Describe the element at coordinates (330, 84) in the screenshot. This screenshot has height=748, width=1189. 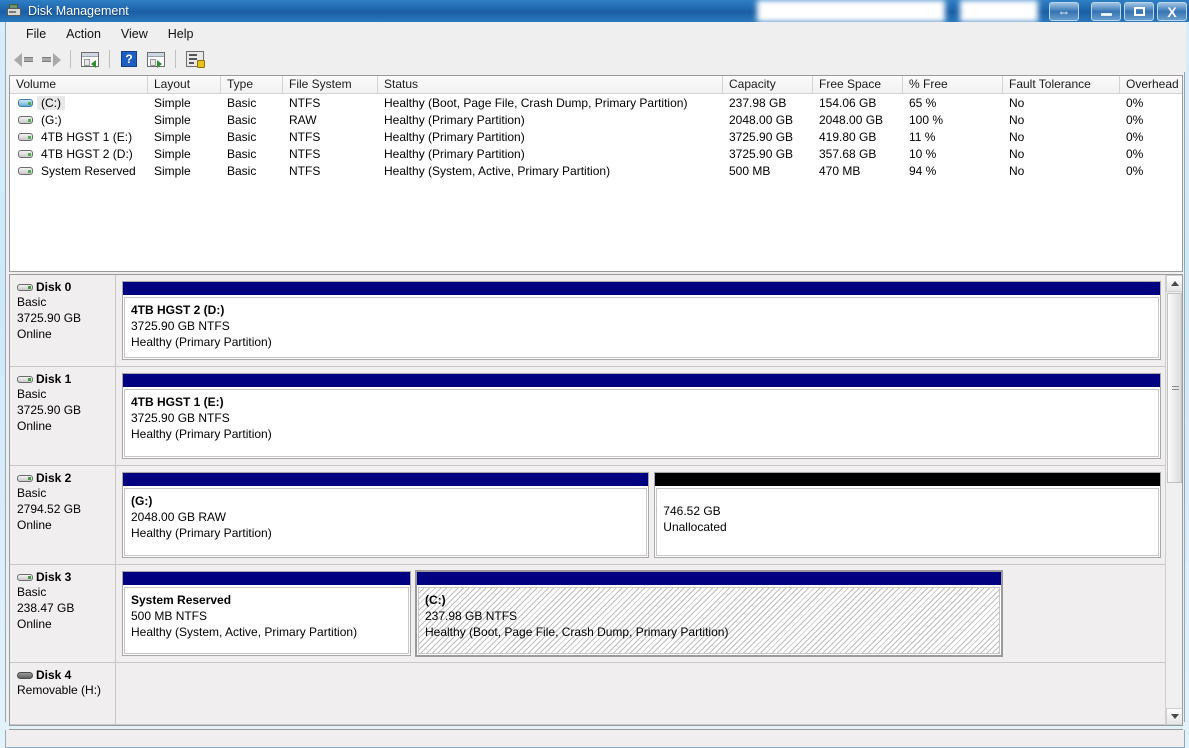
I see `column-header-file-system: File System` at that location.